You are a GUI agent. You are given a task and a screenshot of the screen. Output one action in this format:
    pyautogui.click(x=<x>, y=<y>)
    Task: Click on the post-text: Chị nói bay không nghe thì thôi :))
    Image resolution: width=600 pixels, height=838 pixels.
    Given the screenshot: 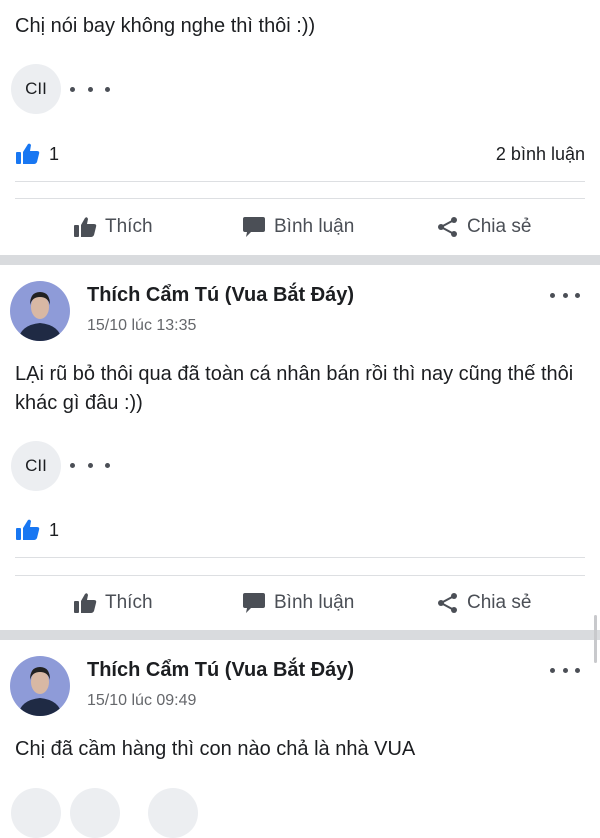 What is the action you would take?
    pyautogui.click(x=165, y=26)
    